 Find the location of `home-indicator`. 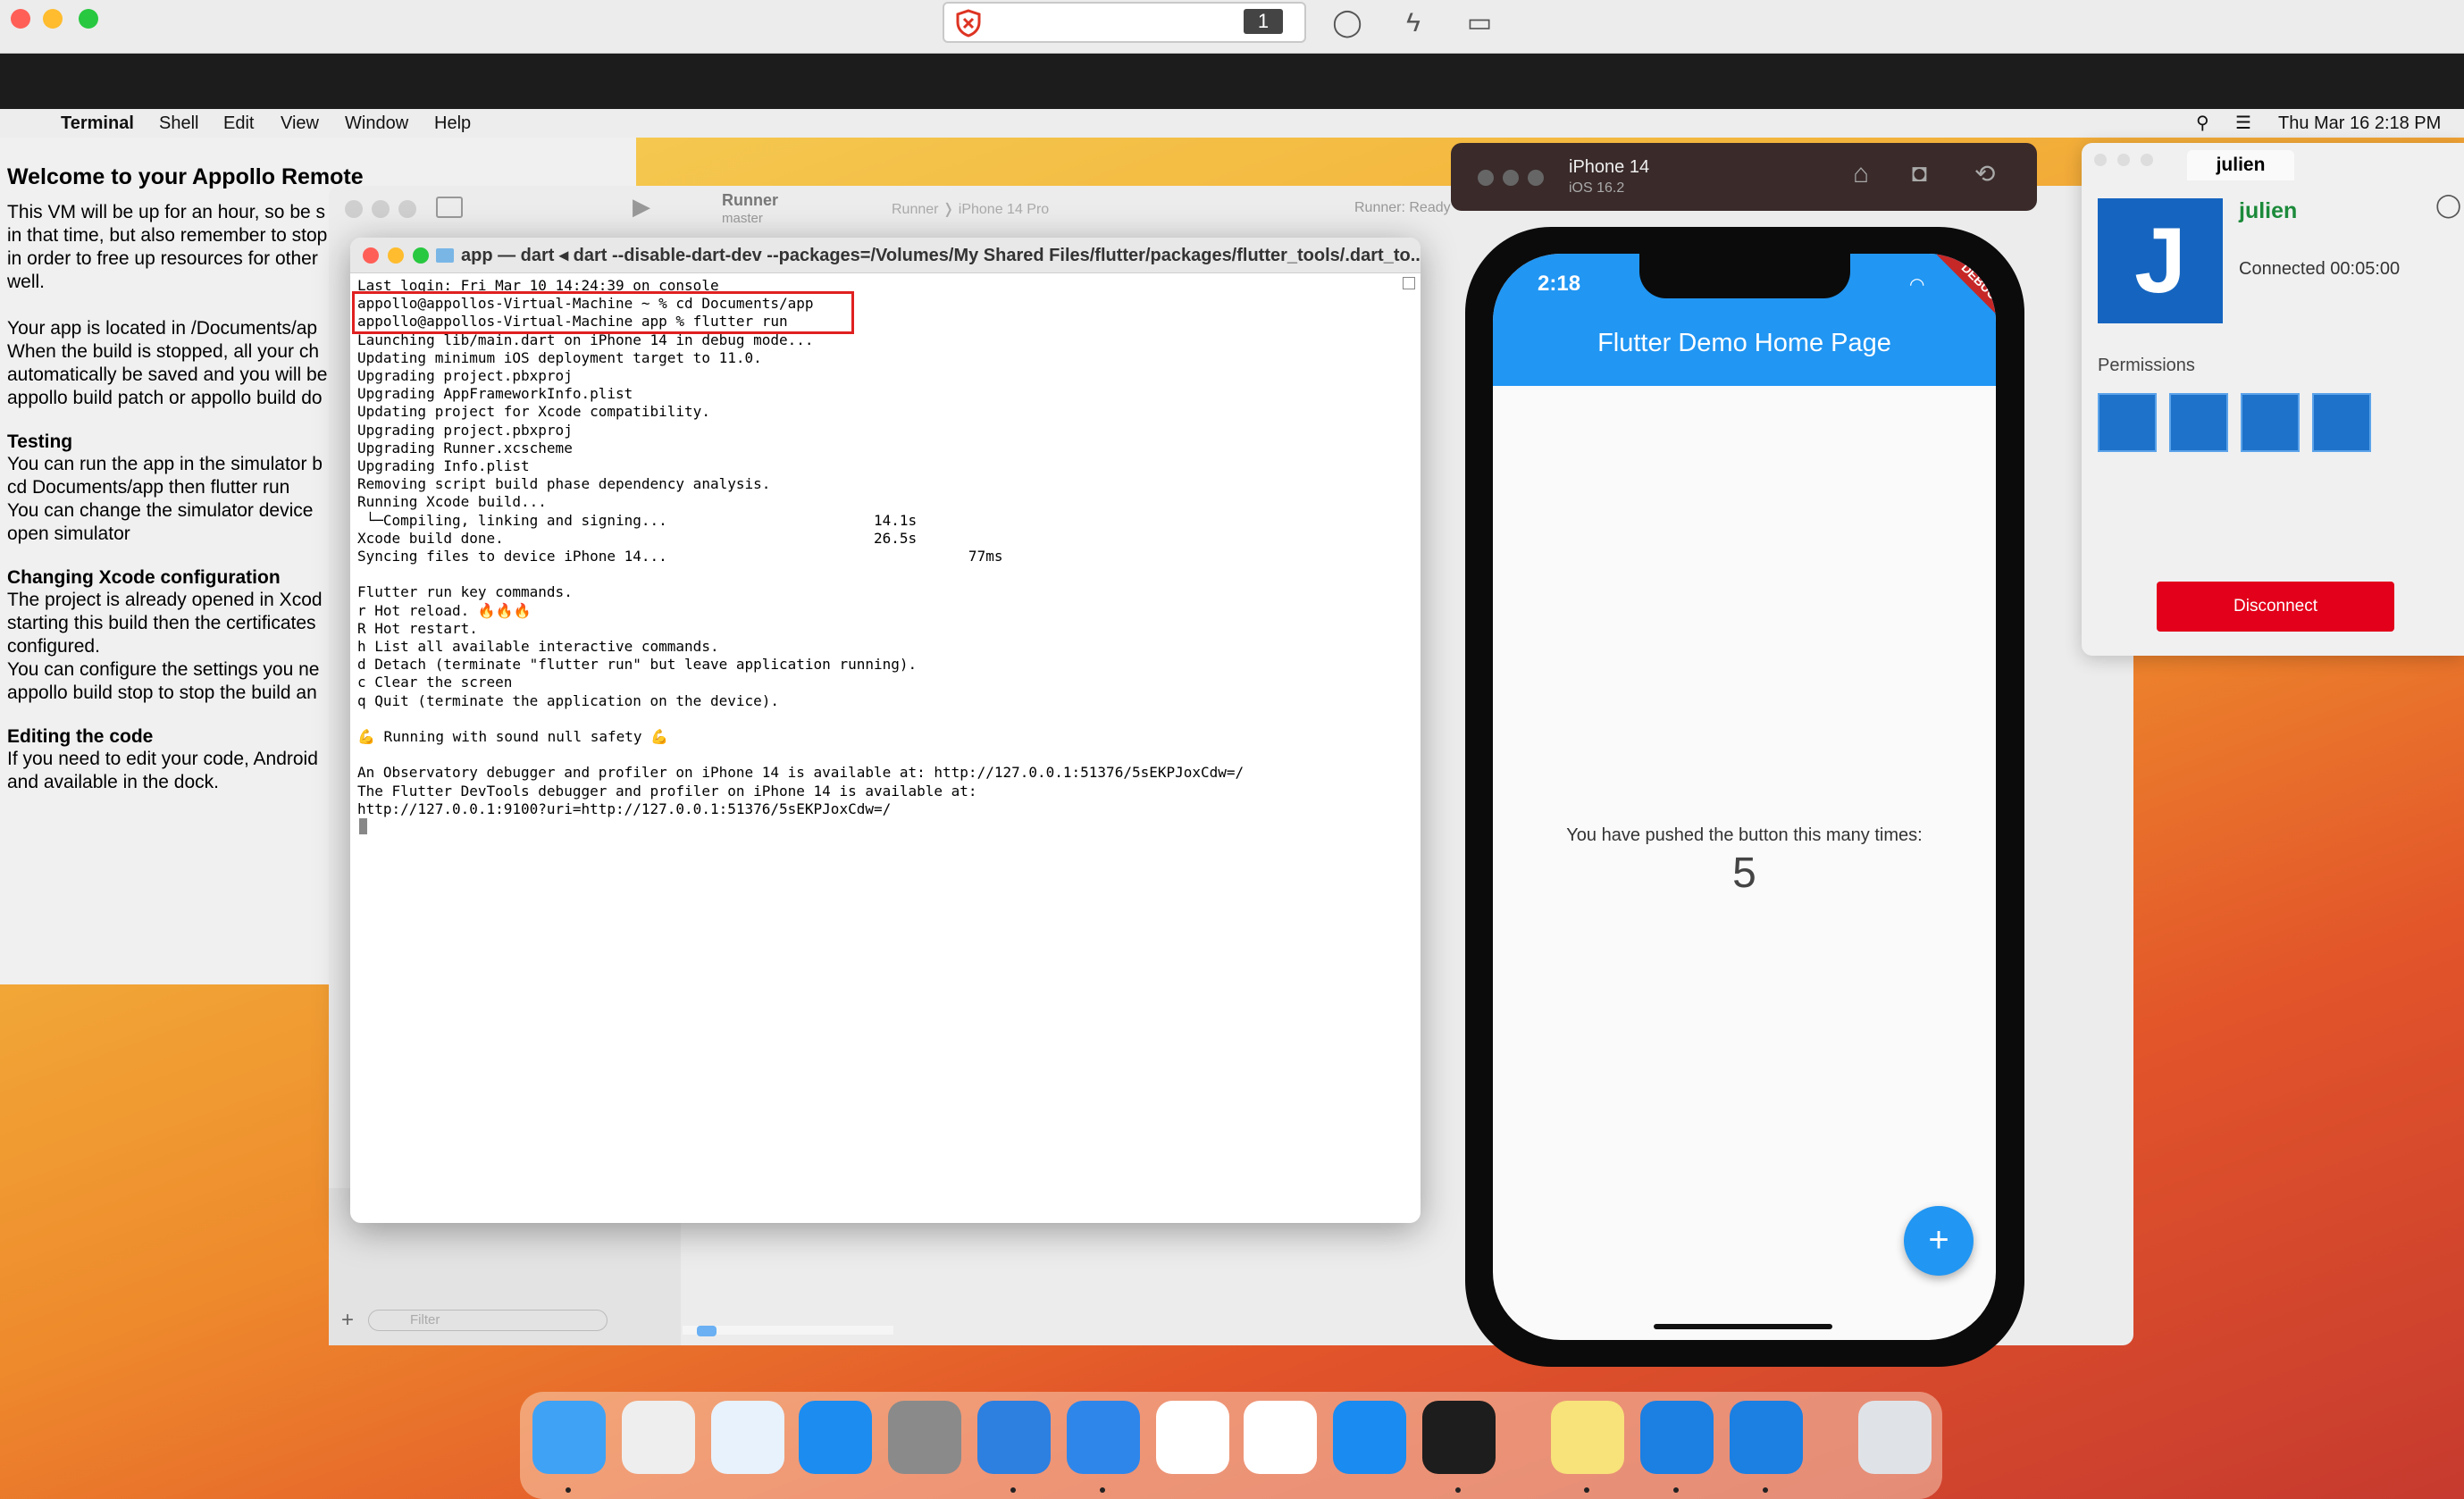

home-indicator is located at coordinates (1743, 1326).